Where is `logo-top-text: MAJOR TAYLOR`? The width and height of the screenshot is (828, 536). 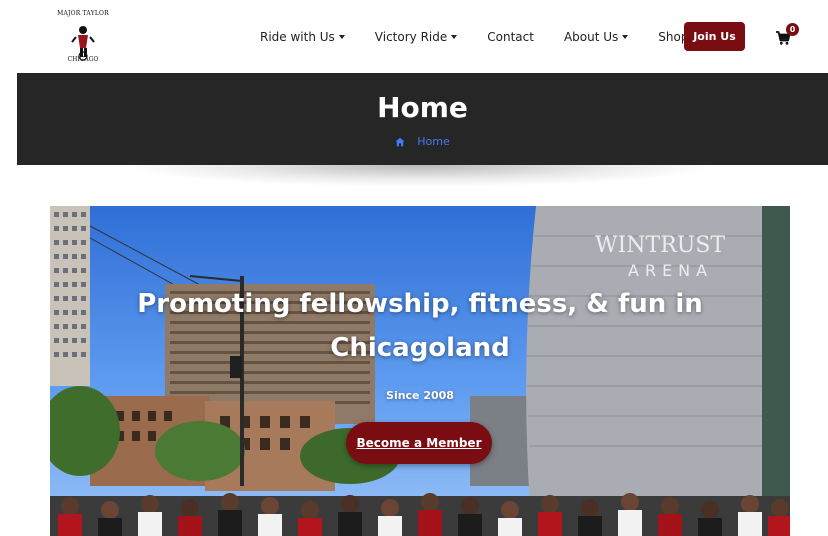
logo-top-text: MAJOR TAYLOR is located at coordinates (83, 13).